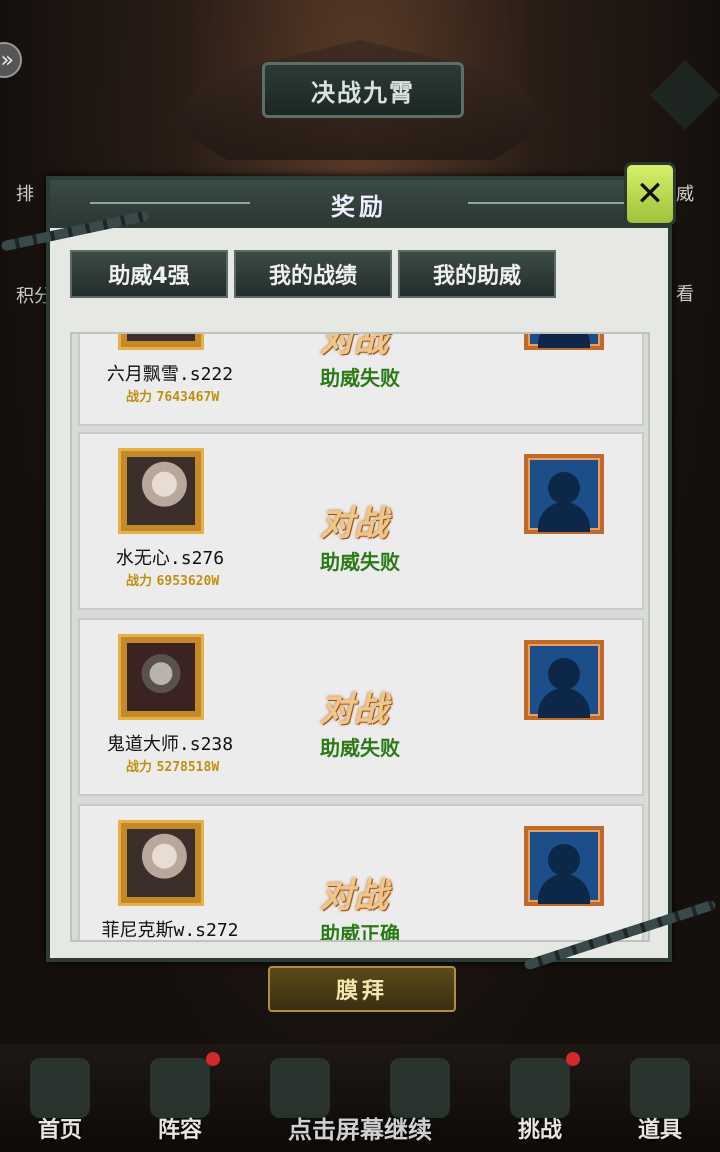 The image size is (720, 1152). I want to click on page-title: 决战九霄, so click(363, 90).